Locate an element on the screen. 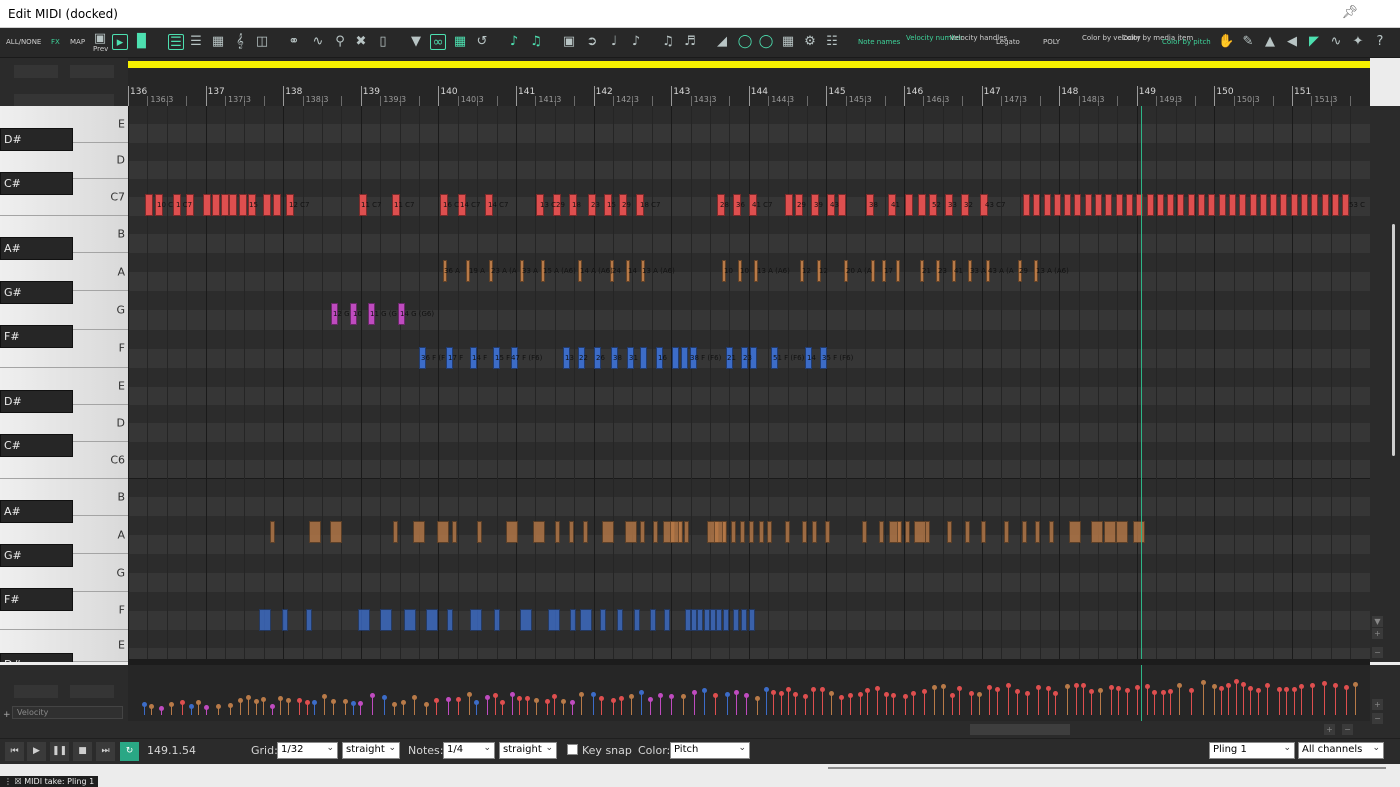 This screenshot has height=787, width=1400. quantize-icon: ▯ is located at coordinates (383, 42).